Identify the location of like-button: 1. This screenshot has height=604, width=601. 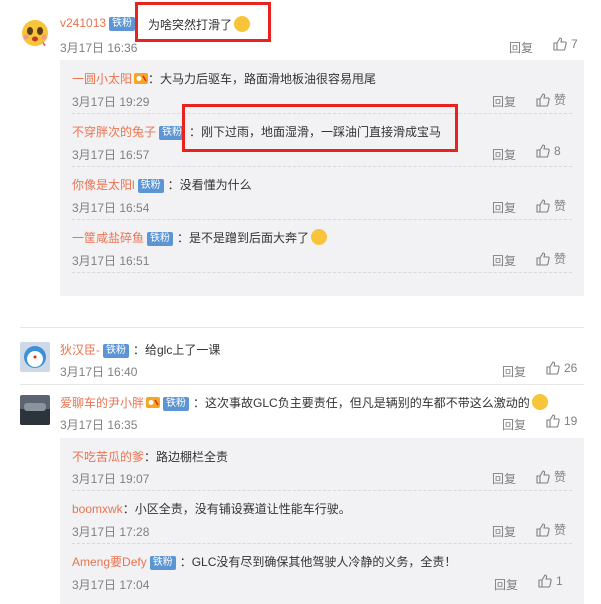
(550, 582).